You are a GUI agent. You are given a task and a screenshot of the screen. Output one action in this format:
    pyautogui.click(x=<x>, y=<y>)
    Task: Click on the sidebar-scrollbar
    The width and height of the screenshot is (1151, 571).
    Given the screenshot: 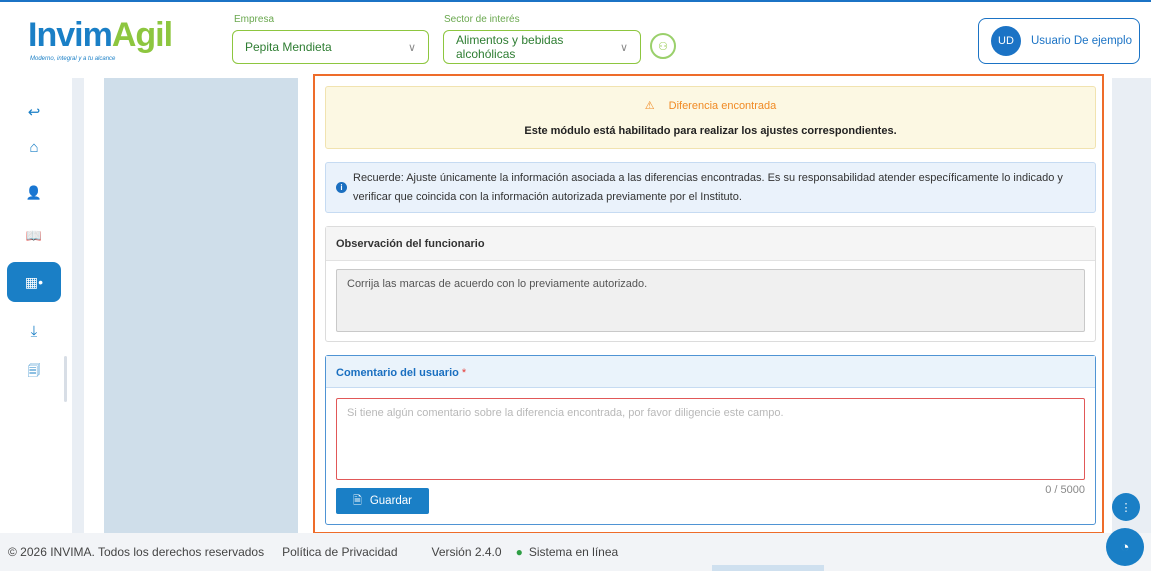 What is the action you would take?
    pyautogui.click(x=65, y=379)
    